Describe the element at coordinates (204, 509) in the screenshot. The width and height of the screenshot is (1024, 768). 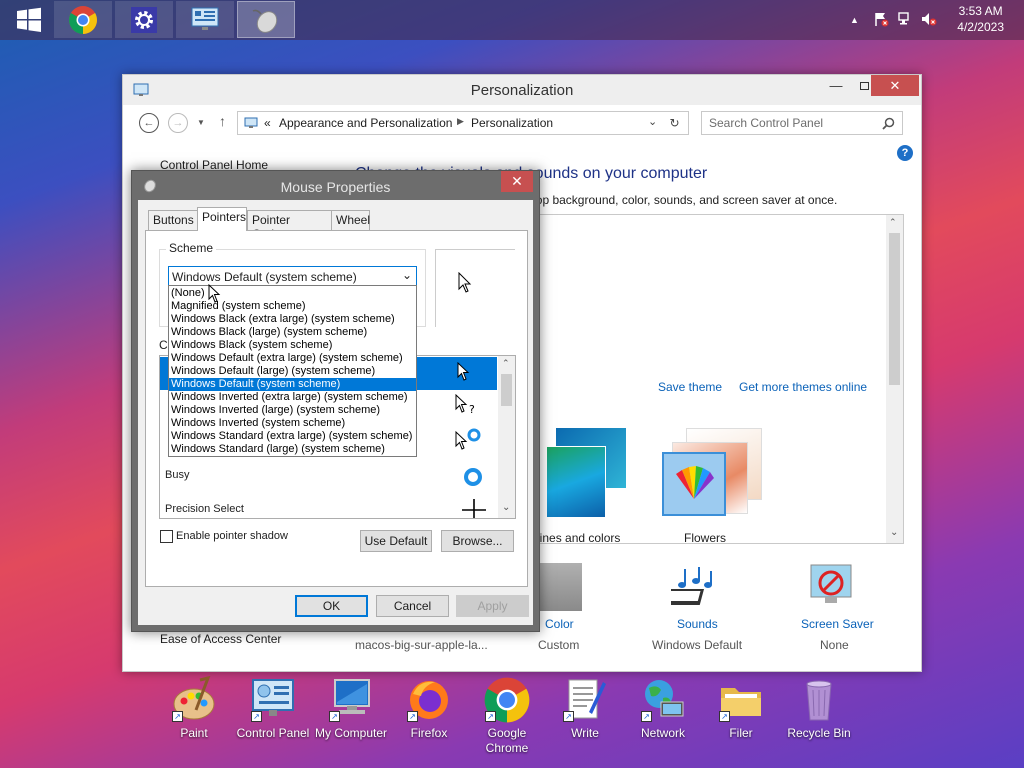
I see `pointer-row-precision: Precision Select` at that location.